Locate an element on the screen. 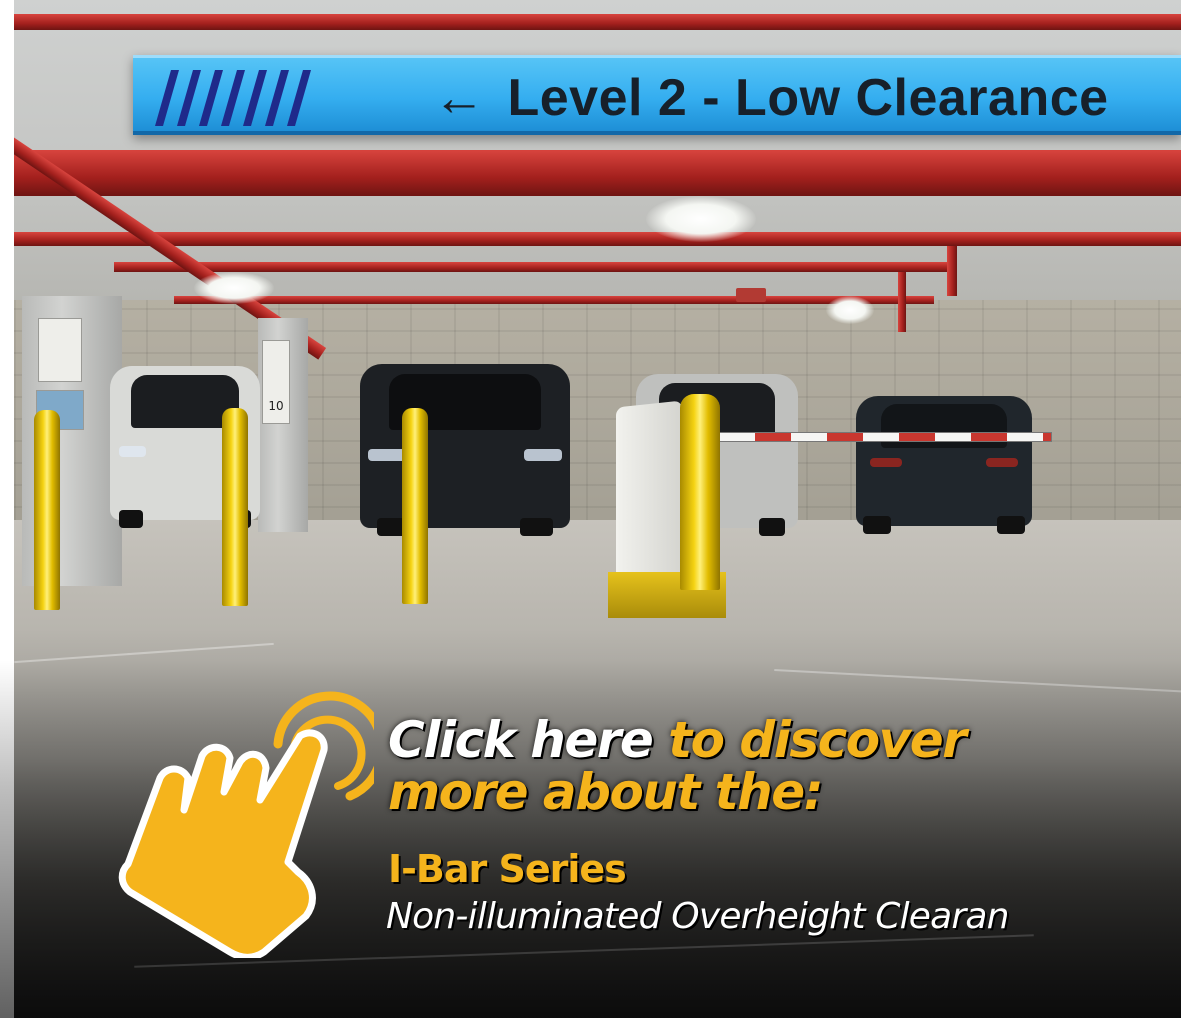  pillar-number: 10 is located at coordinates (276, 406).